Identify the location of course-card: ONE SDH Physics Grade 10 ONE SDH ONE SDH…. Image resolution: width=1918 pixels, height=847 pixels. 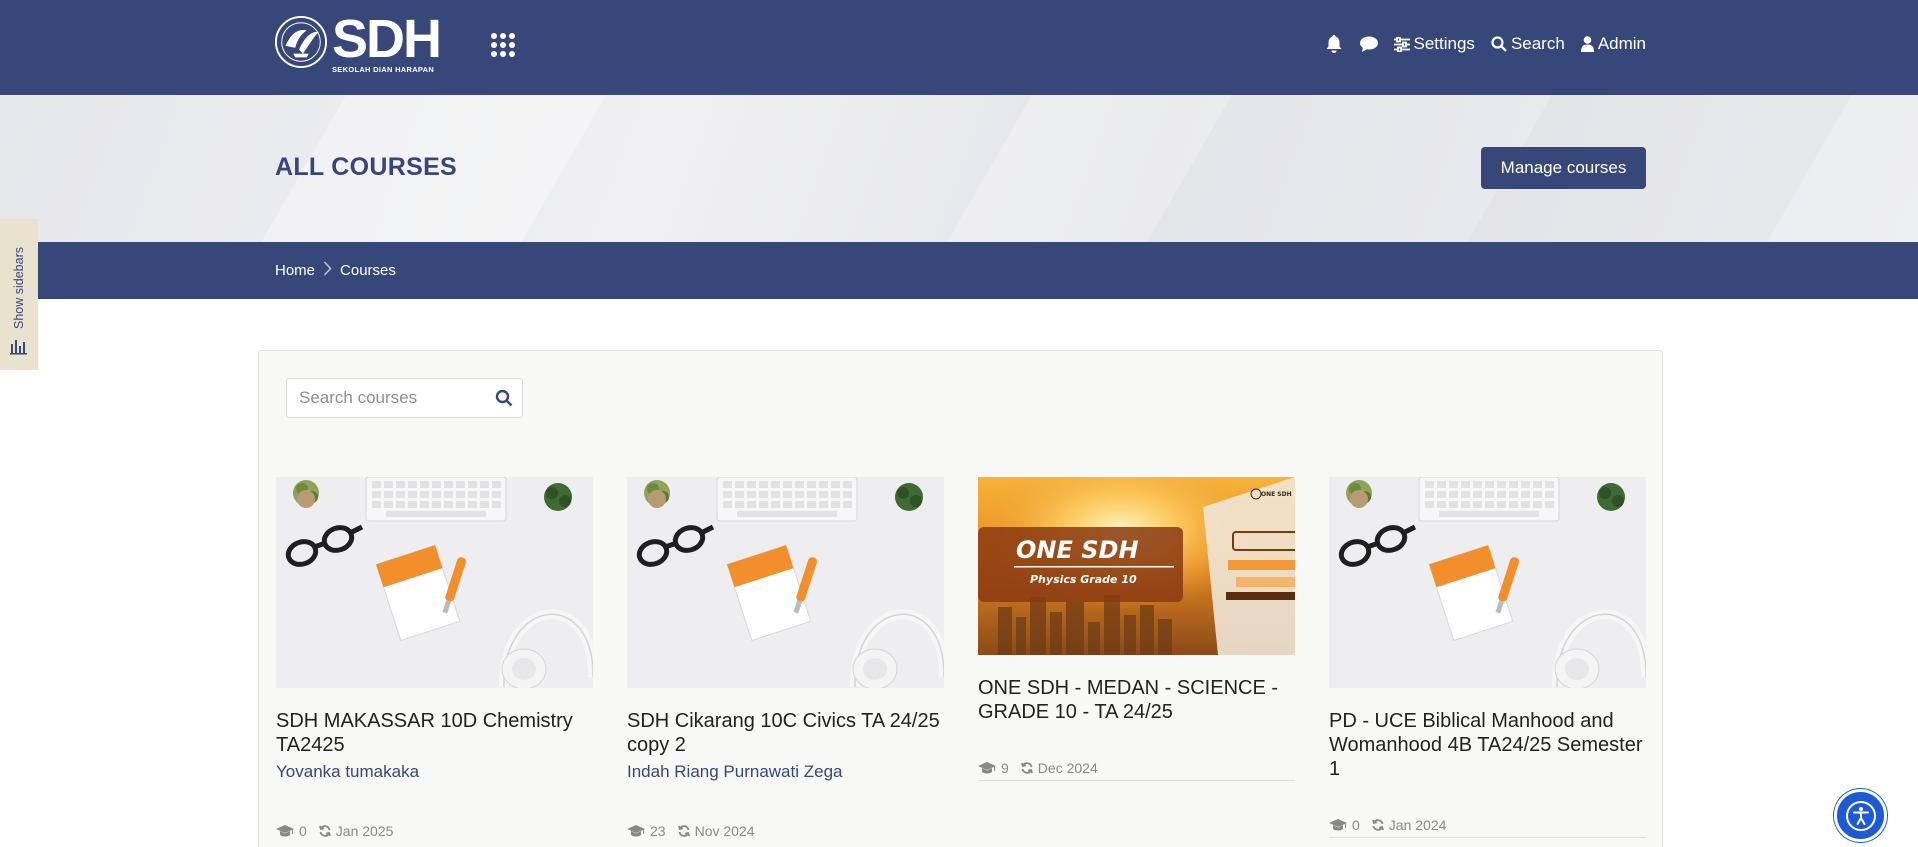
(1136, 600).